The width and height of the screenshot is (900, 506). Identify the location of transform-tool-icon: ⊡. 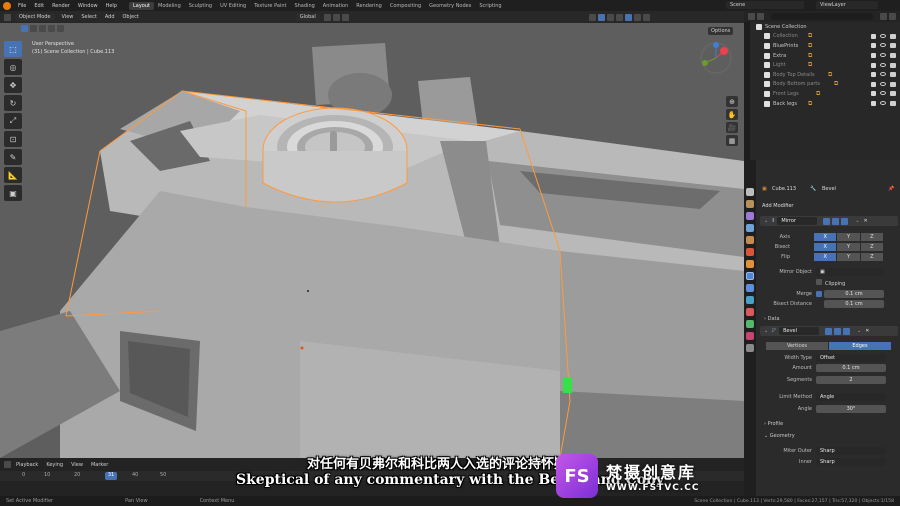
(13, 139).